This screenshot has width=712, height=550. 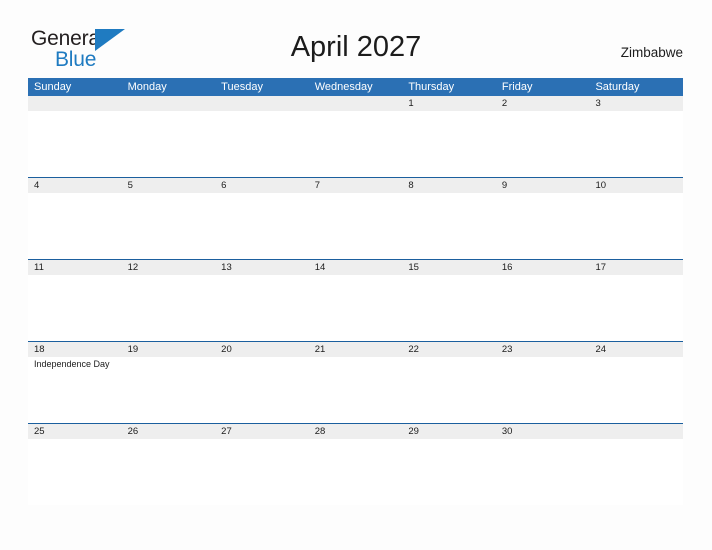 I want to click on day-number: 30, so click(x=543, y=431).